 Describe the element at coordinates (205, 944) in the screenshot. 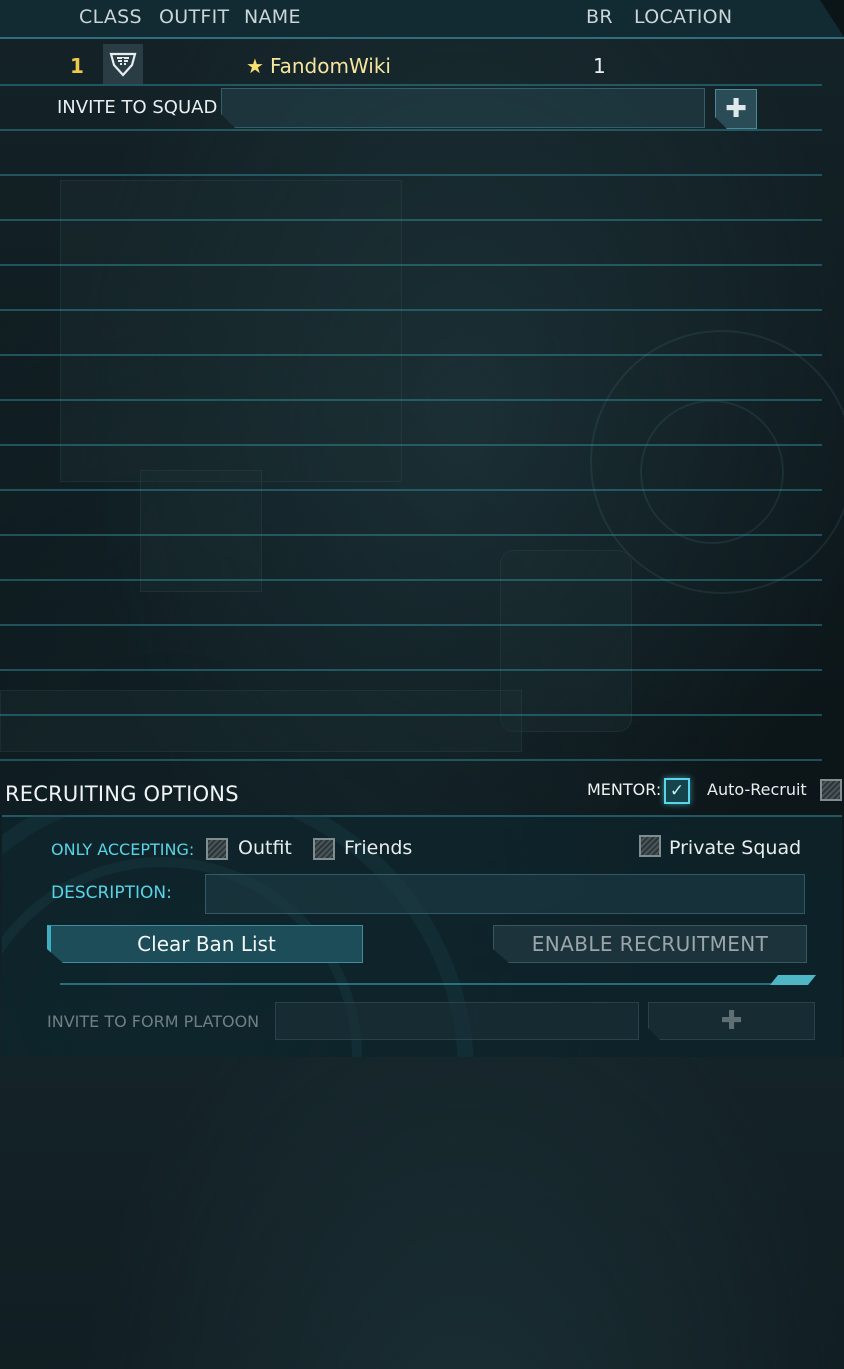

I see `clear-ban-list-button: Clear Ban List` at that location.